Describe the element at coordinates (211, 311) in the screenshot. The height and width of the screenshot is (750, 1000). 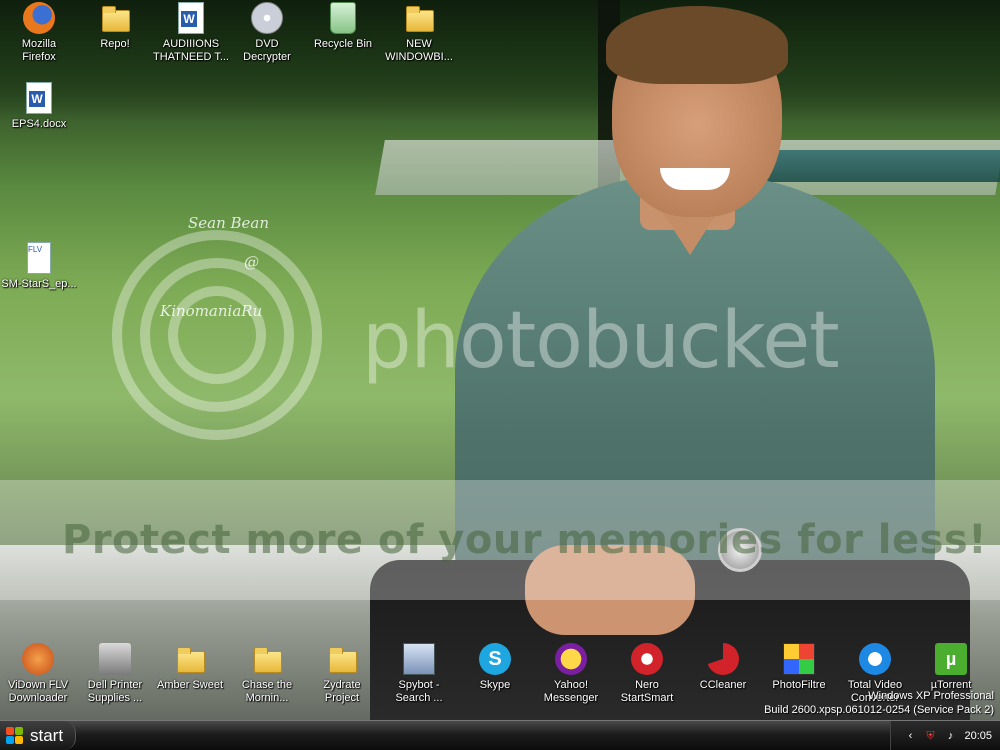
I see `watermark-signature-site: KinomaniaRu` at that location.